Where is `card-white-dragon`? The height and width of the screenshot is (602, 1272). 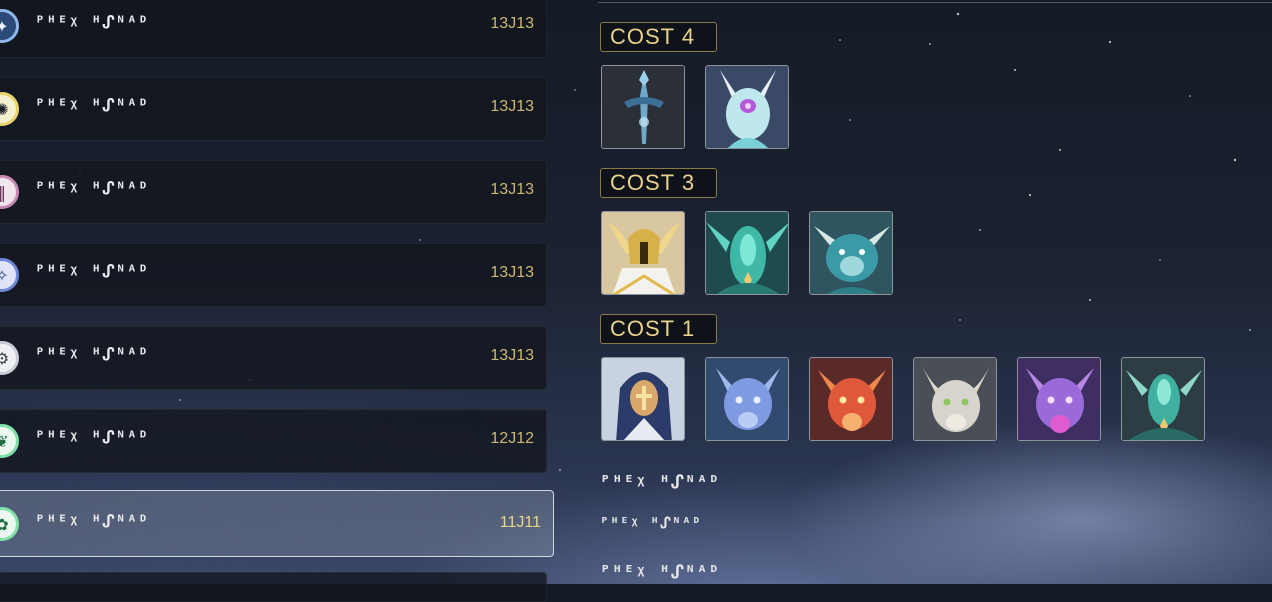
card-white-dragon is located at coordinates (955, 399).